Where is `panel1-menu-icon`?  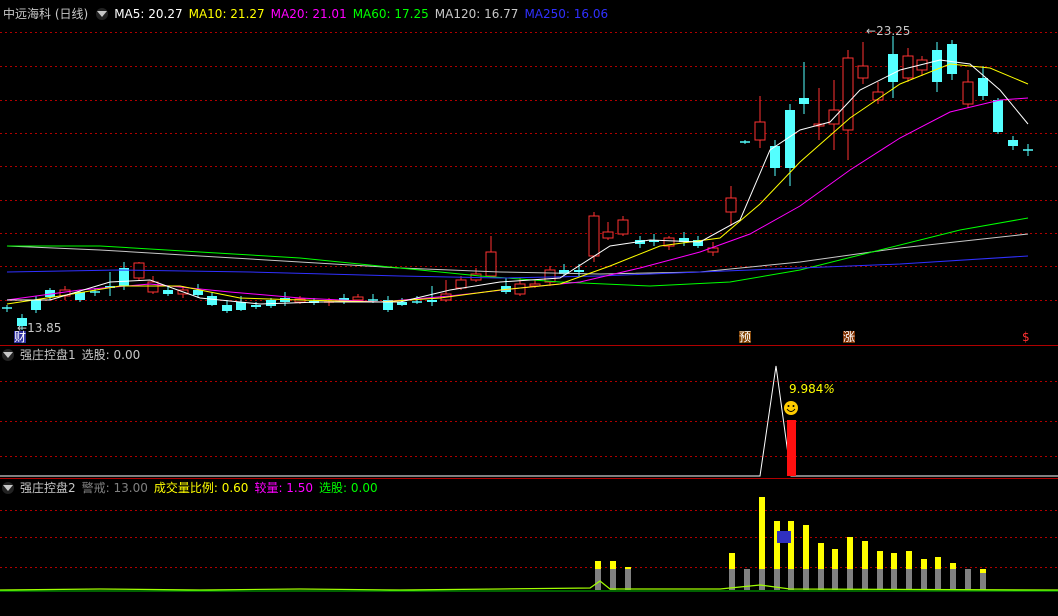 panel1-menu-icon is located at coordinates (8, 355).